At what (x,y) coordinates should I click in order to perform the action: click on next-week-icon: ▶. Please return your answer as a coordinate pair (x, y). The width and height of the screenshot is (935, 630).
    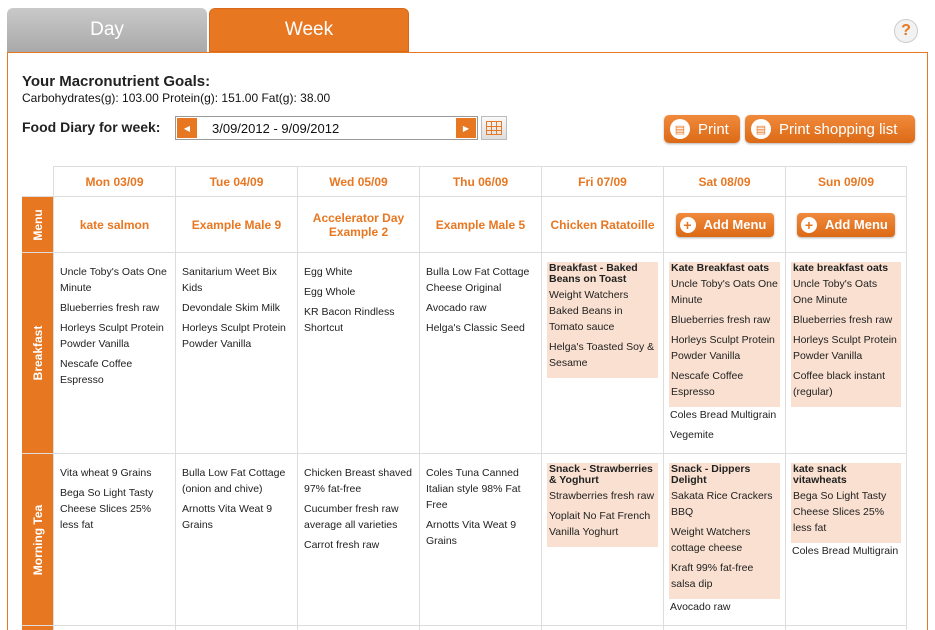
    Looking at the image, I should click on (466, 128).